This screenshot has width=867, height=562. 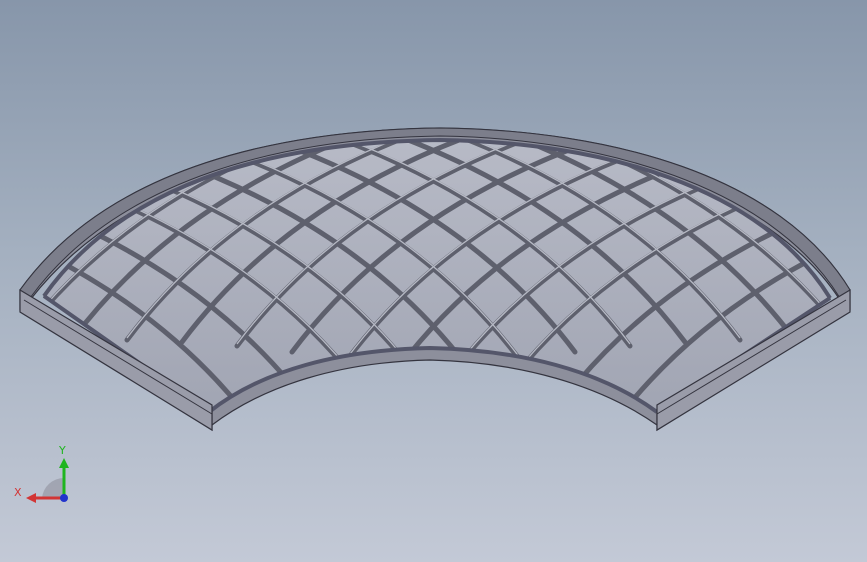 What do you see at coordinates (18, 492) in the screenshot?
I see `triad-x-label: X` at bounding box center [18, 492].